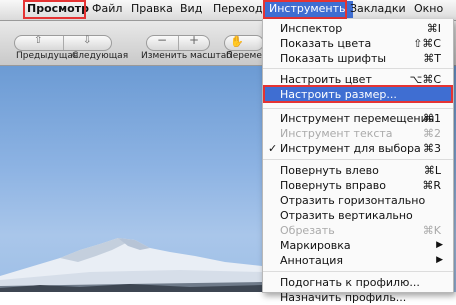  What do you see at coordinates (378, 8) in the screenshot?
I see `menu-bookmarks: Закладки` at bounding box center [378, 8].